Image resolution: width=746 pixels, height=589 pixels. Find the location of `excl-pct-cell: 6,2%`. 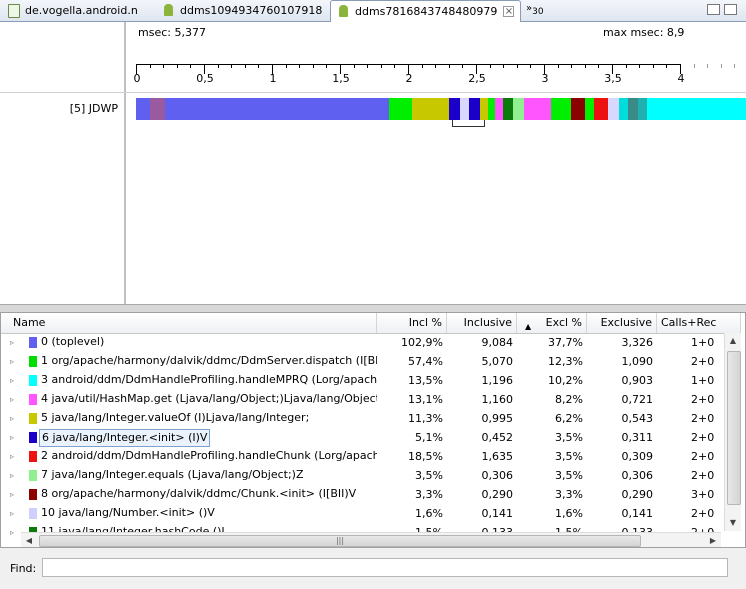

excl-pct-cell: 6,2% is located at coordinates (569, 418).